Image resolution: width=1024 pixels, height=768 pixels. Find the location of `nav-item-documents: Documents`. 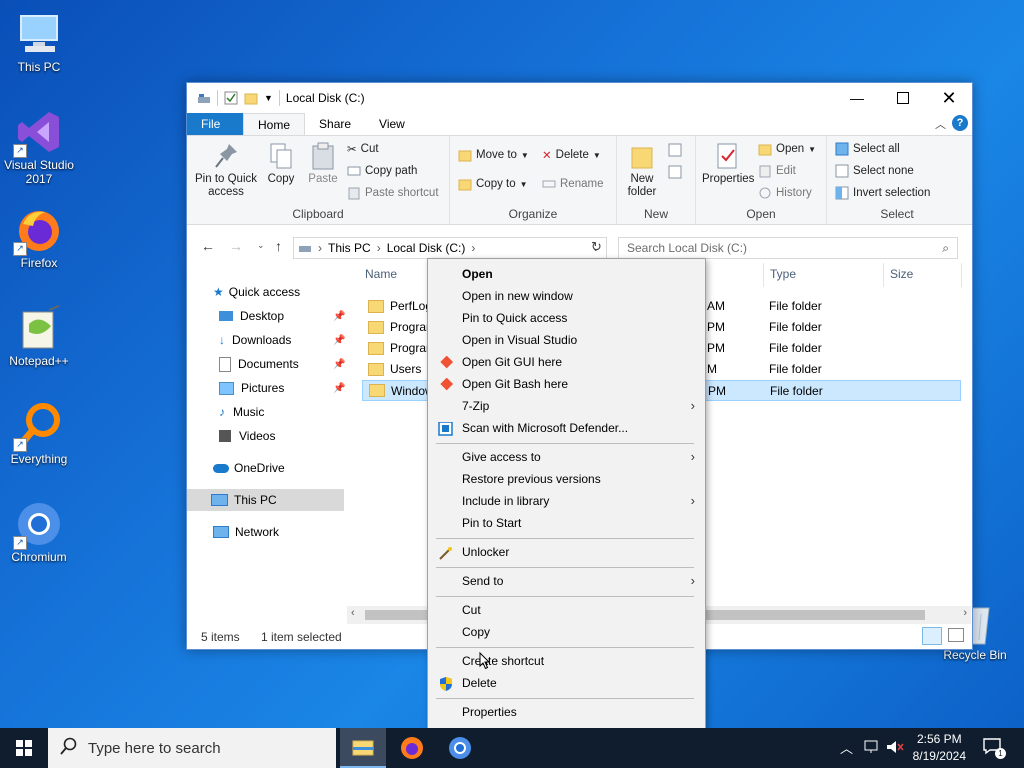

nav-item-documents: Documents is located at coordinates (259, 364).